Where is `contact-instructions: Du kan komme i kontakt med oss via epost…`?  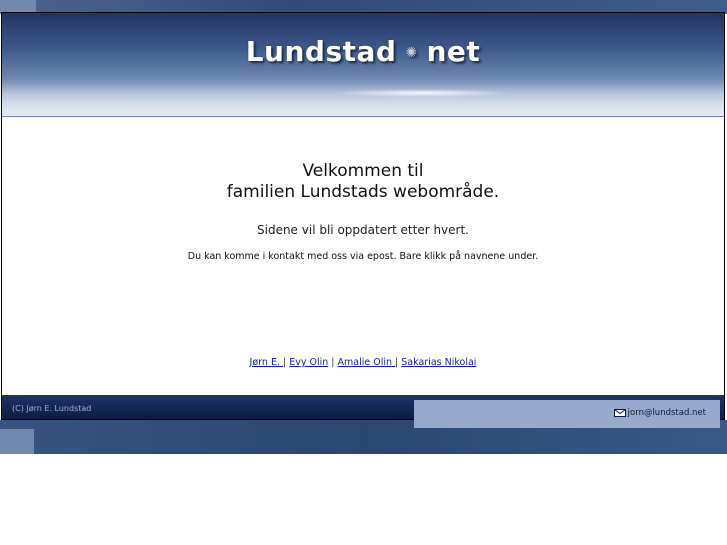 contact-instructions: Du kan komme i kontakt med oss via epost… is located at coordinates (363, 256).